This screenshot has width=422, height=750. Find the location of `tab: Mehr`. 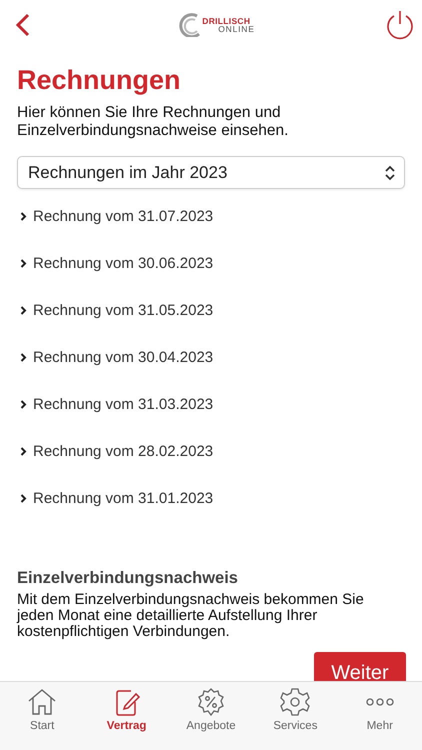

tab: Mehr is located at coordinates (380, 716).